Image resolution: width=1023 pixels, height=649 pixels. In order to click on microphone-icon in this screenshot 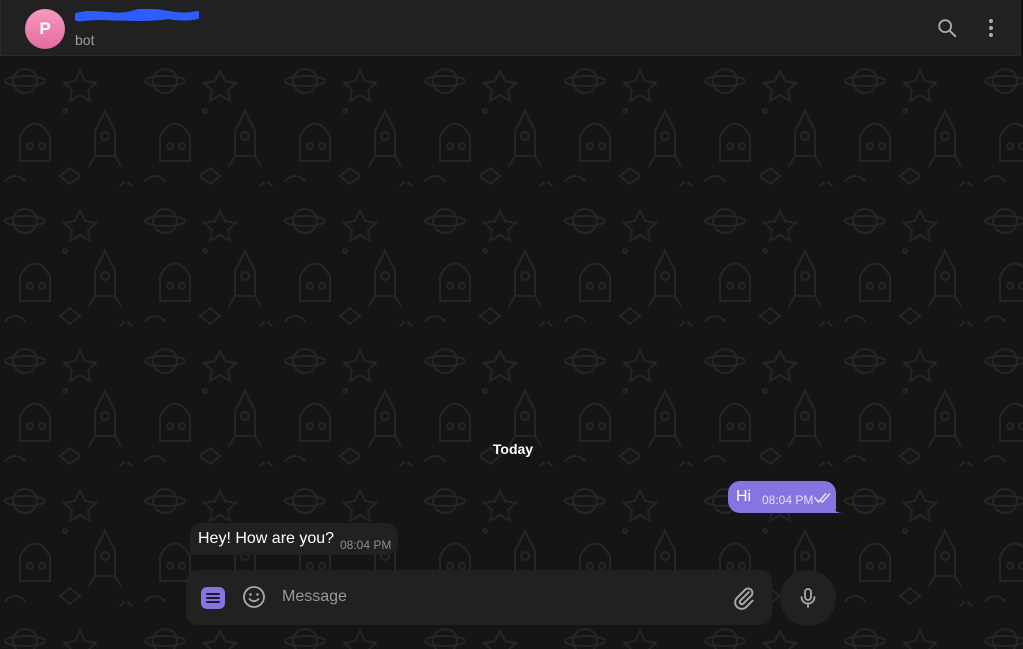, I will do `click(808, 598)`.